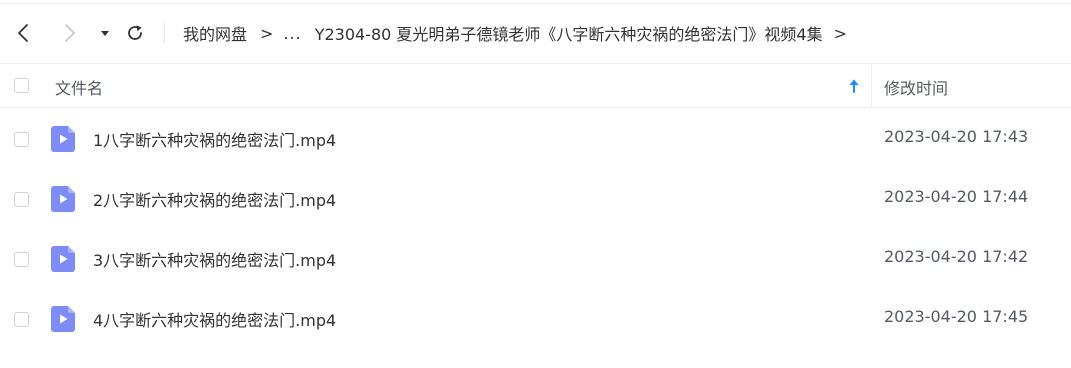 The width and height of the screenshot is (1071, 368). I want to click on caret-down-icon, so click(105, 33).